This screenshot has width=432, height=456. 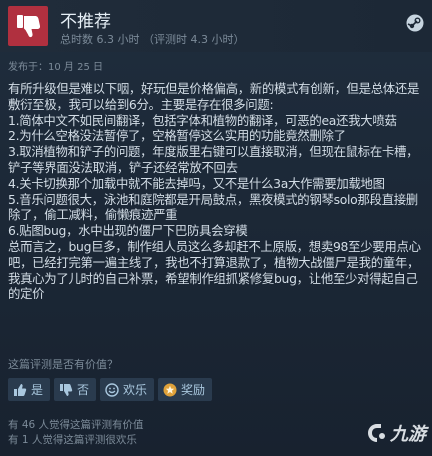 I want to click on smiley-icon, so click(x=112, y=389).